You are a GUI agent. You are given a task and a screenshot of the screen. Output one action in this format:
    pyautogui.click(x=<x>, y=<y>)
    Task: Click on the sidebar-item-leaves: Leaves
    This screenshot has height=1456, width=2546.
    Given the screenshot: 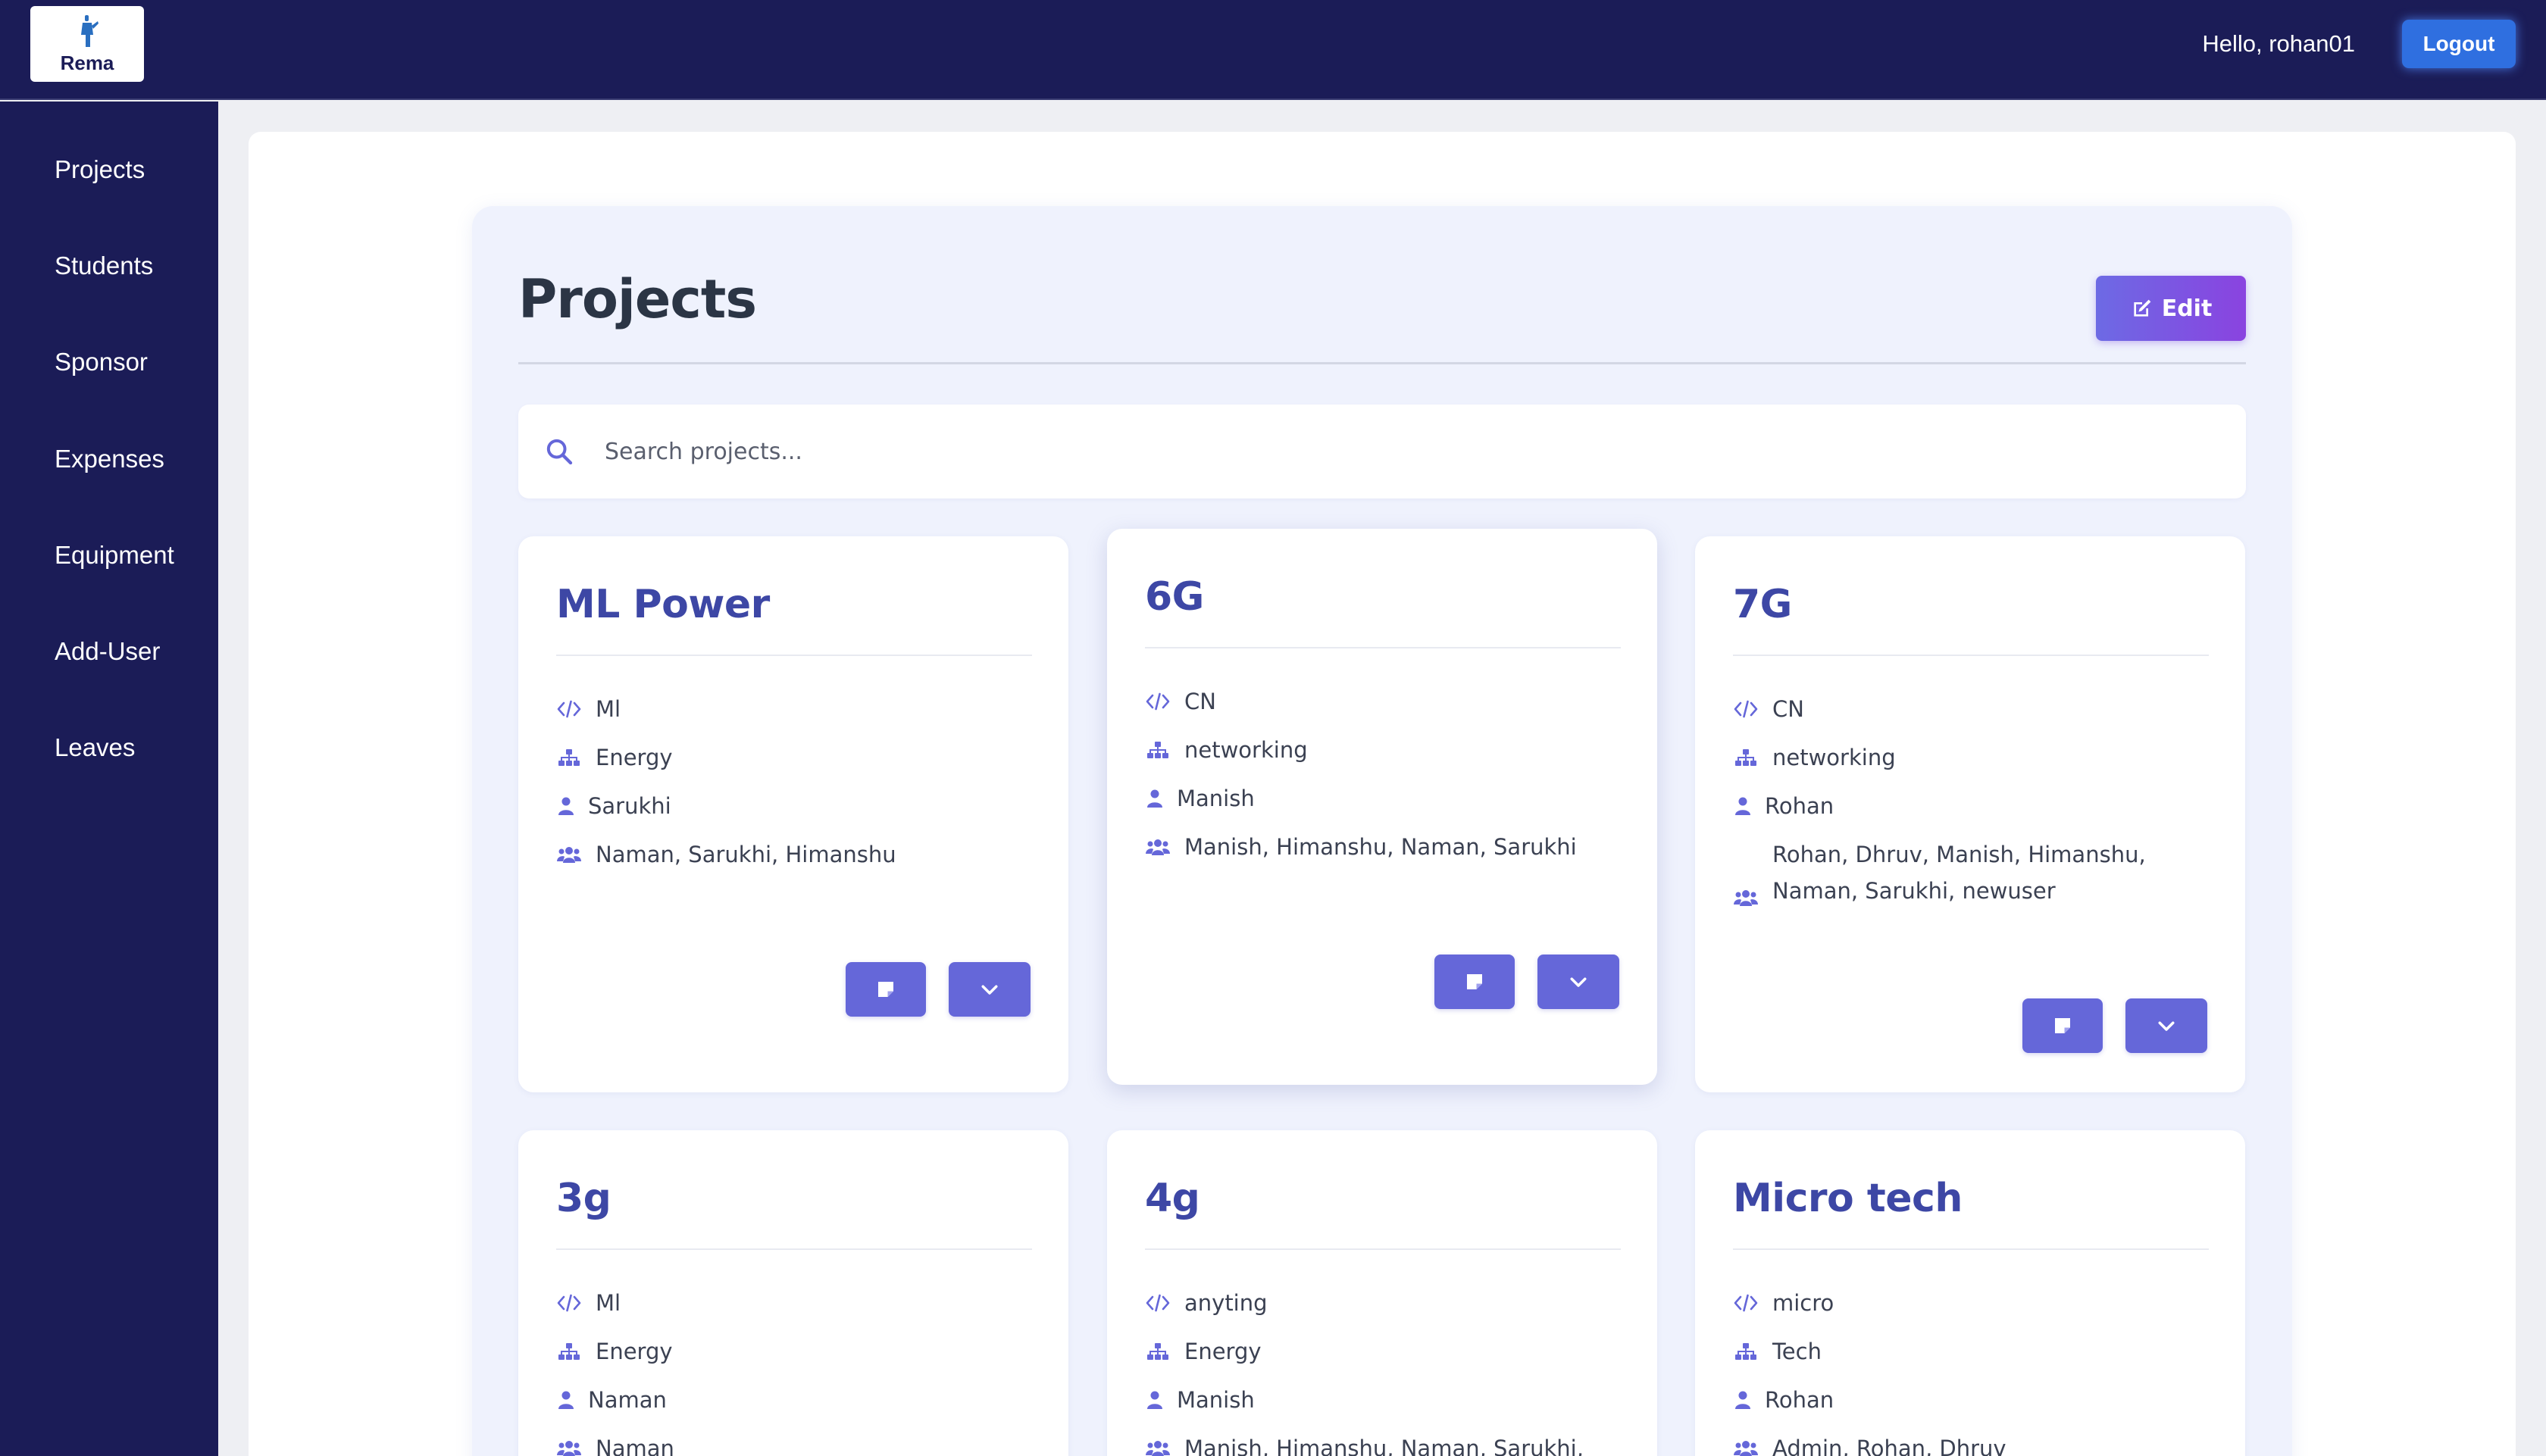 What is the action you would take?
    pyautogui.click(x=95, y=747)
    